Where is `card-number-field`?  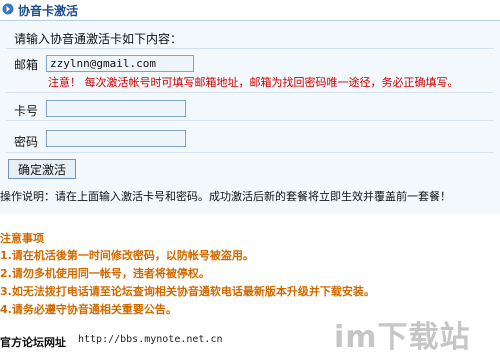
card-number-field is located at coordinates (116, 108).